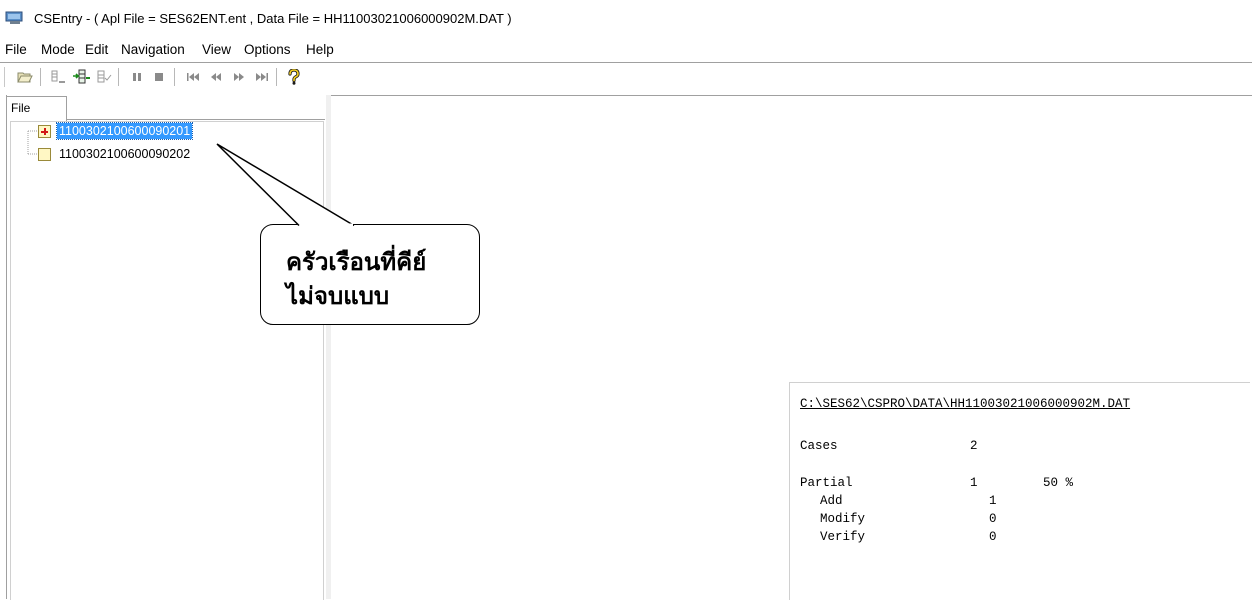  I want to click on tree-item: 1100302100600090201, so click(116, 131).